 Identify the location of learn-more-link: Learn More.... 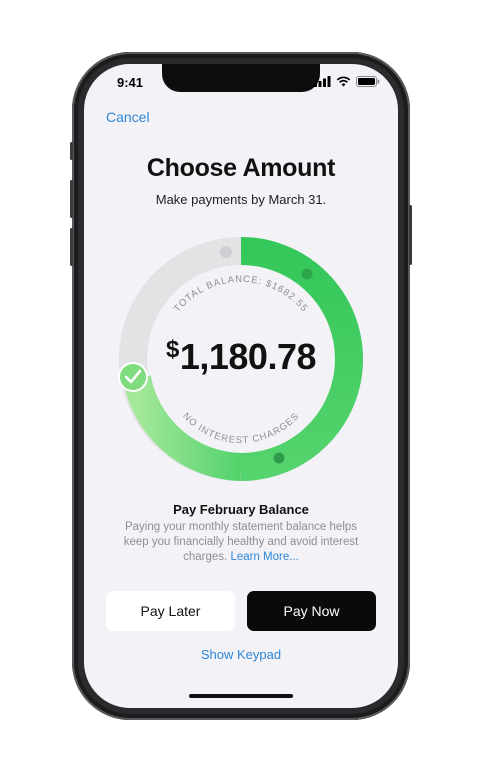
(264, 557).